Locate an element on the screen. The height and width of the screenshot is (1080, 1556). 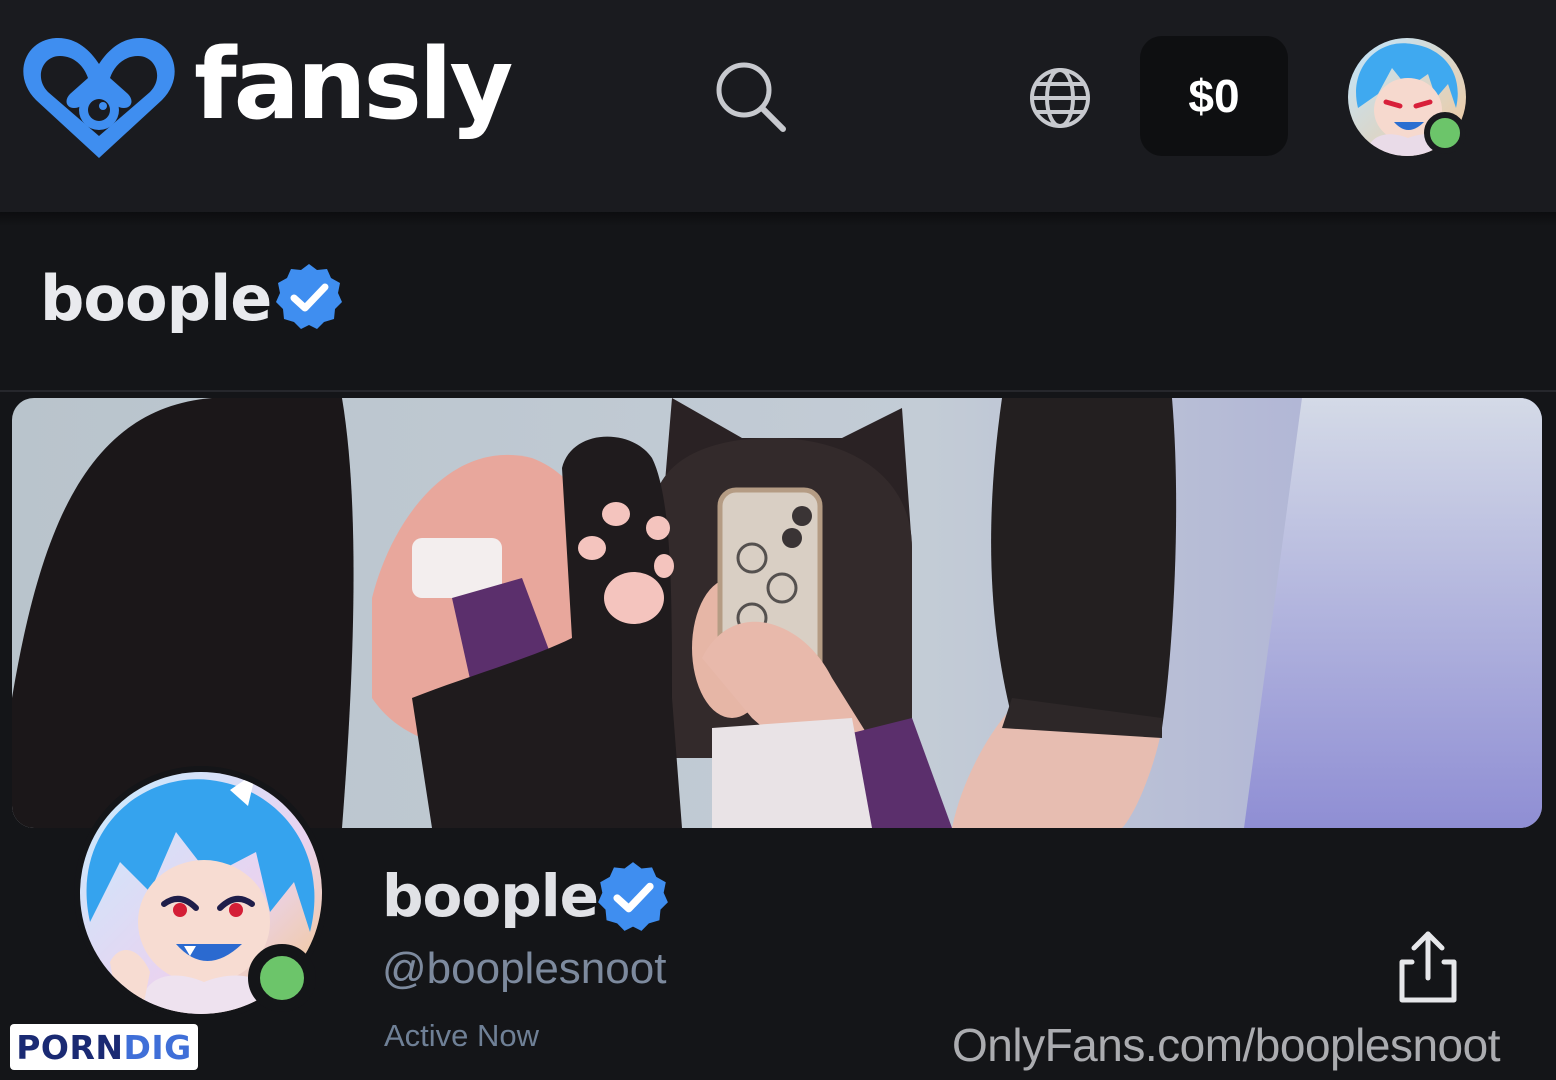
search-icon is located at coordinates (751, 97).